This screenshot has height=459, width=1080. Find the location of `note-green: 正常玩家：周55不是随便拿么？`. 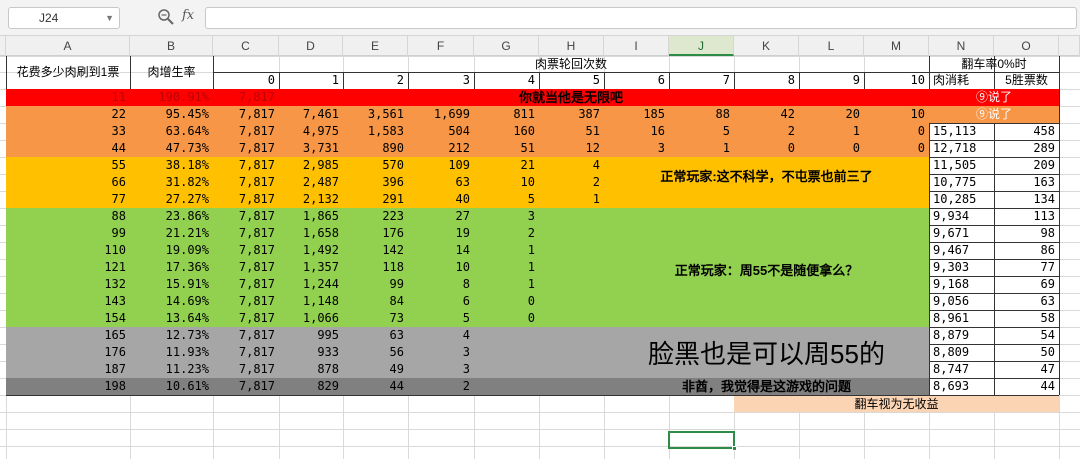

note-green: 正常玩家：周55不是随便拿么？ is located at coordinates (766, 270).